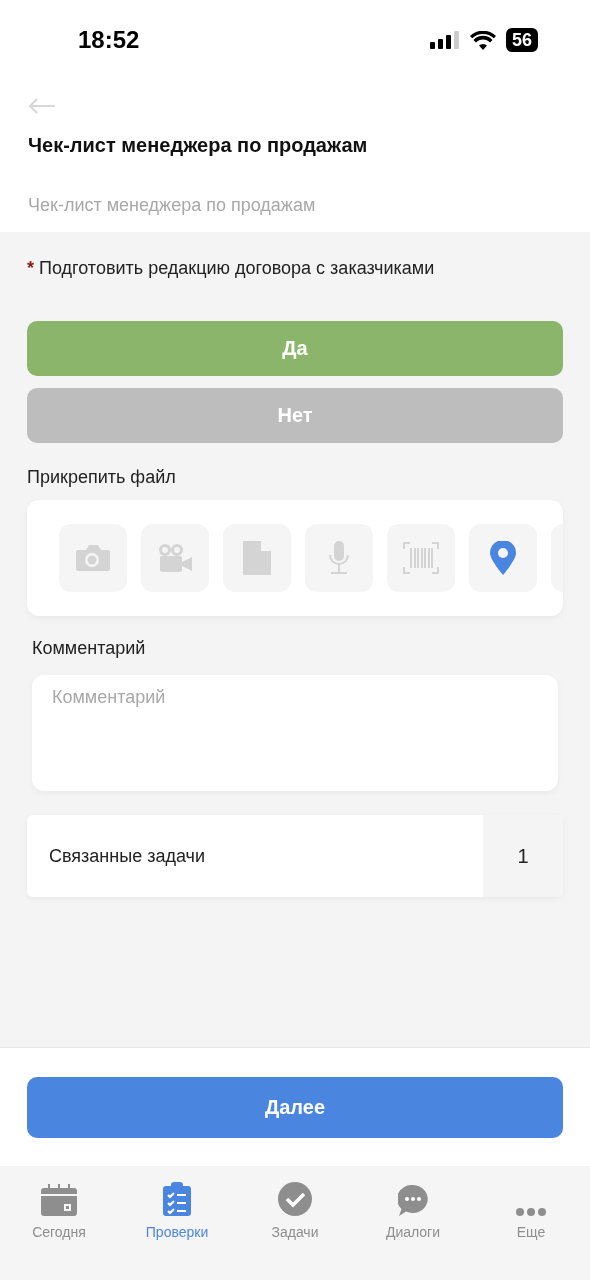  Describe the element at coordinates (127, 856) in the screenshot. I see `related-tasks-label: Связанные задачи` at that location.